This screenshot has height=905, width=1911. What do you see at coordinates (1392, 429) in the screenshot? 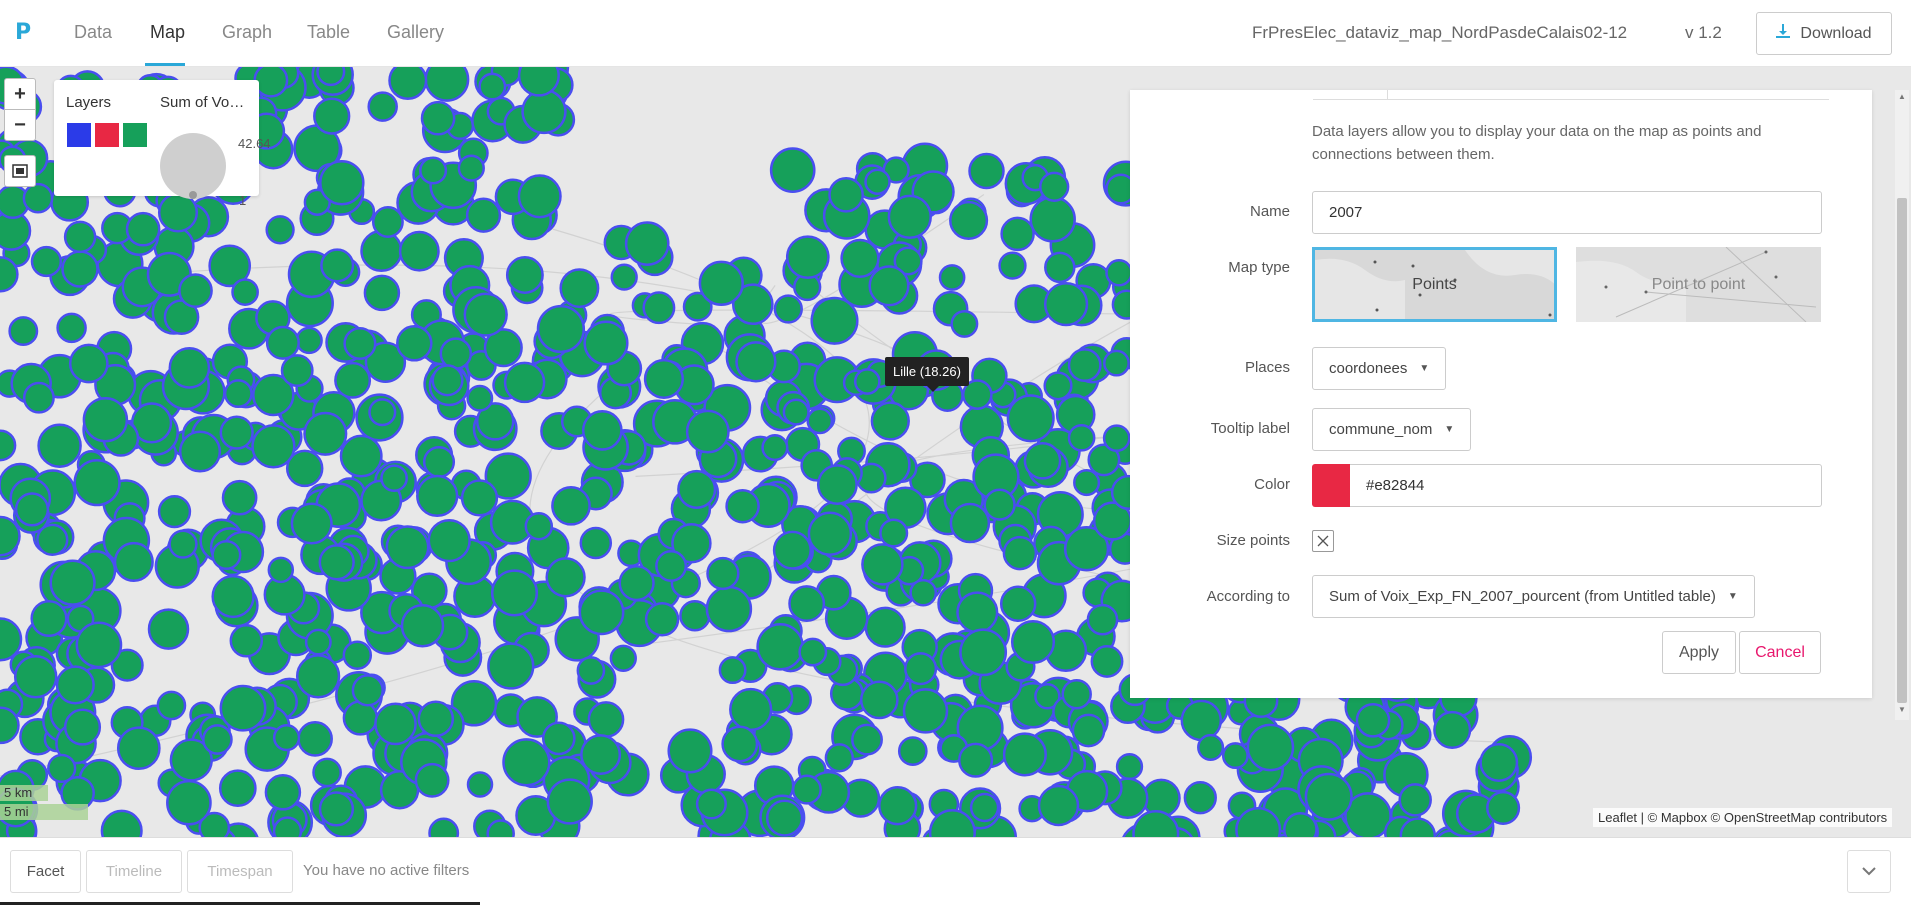
I see `tooltip-label-select: commune_nom ▼` at bounding box center [1392, 429].